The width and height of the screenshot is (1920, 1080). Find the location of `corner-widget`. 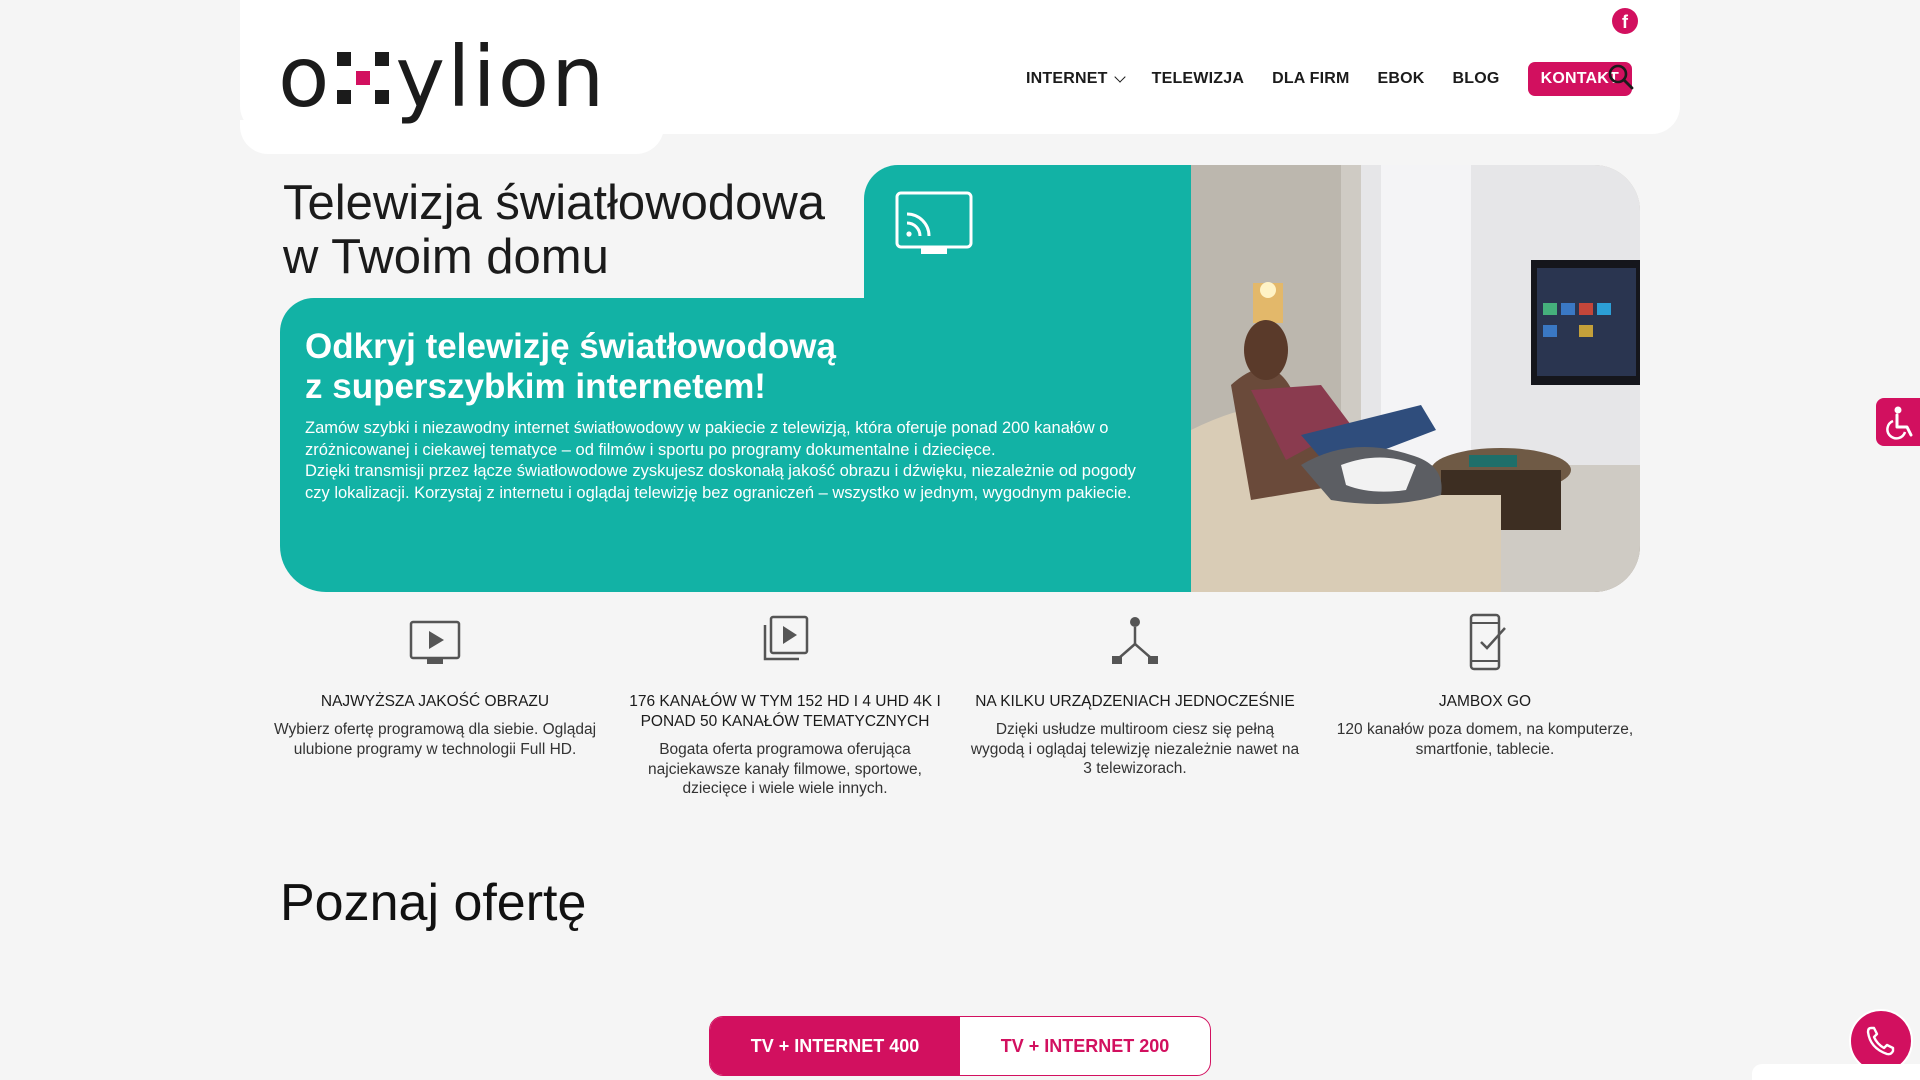

corner-widget is located at coordinates (1836, 1072).